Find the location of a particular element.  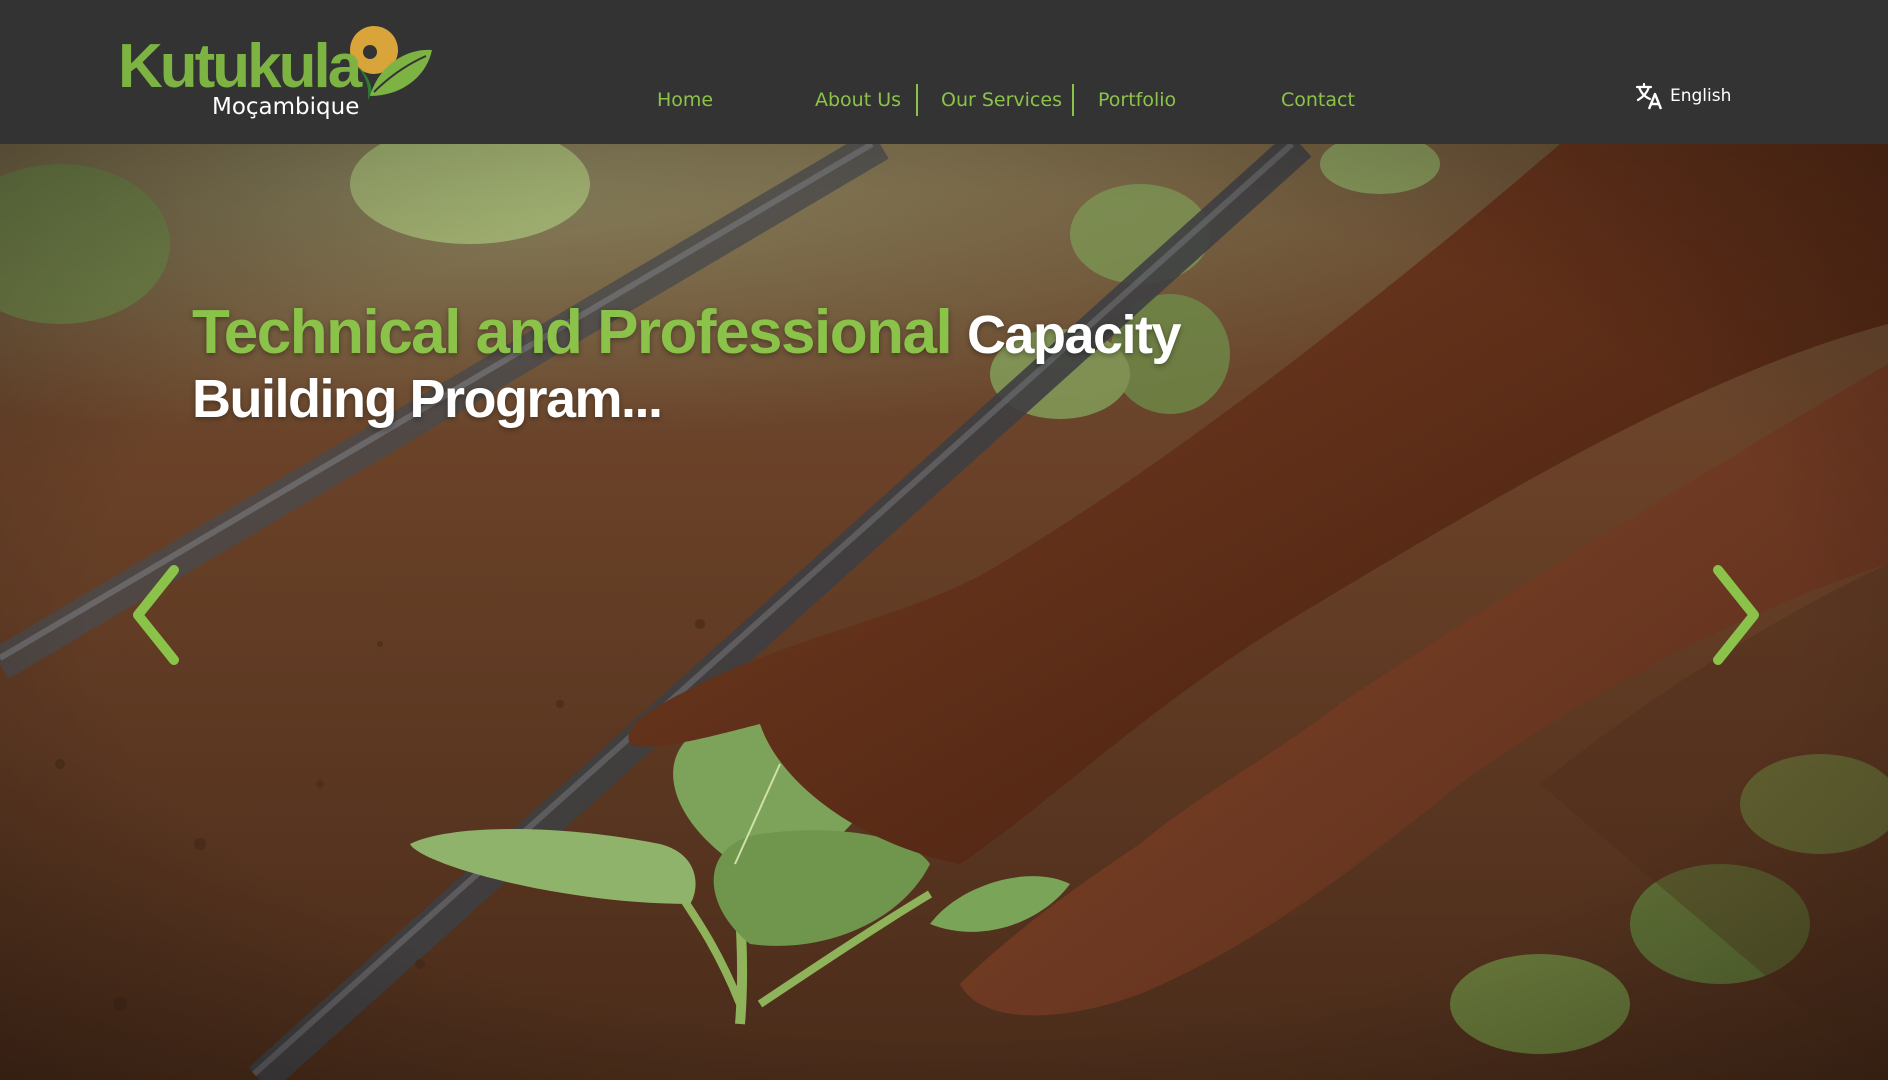

logo: Kutukula Moçambique is located at coordinates (275, 74).